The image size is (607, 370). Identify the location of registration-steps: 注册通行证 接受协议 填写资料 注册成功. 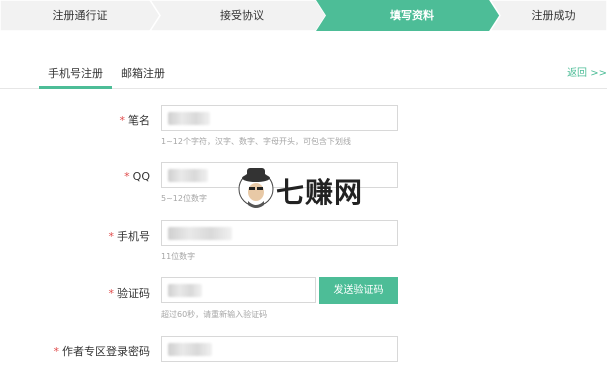
(303, 15).